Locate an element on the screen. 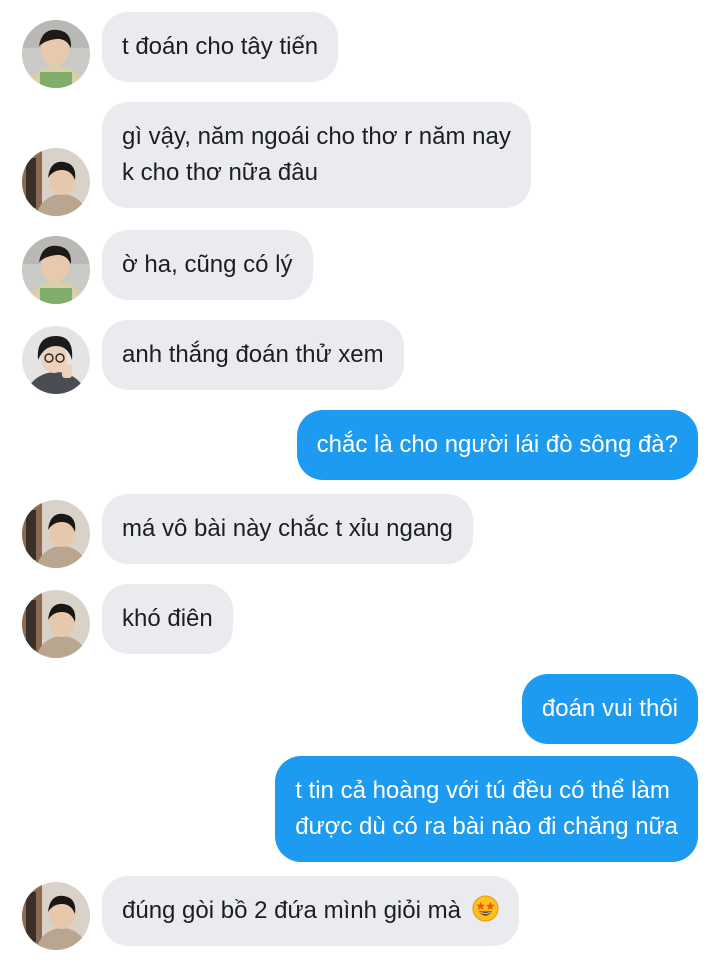 This screenshot has height=960, width=720. star-struck-emoji-icon is located at coordinates (485, 908).